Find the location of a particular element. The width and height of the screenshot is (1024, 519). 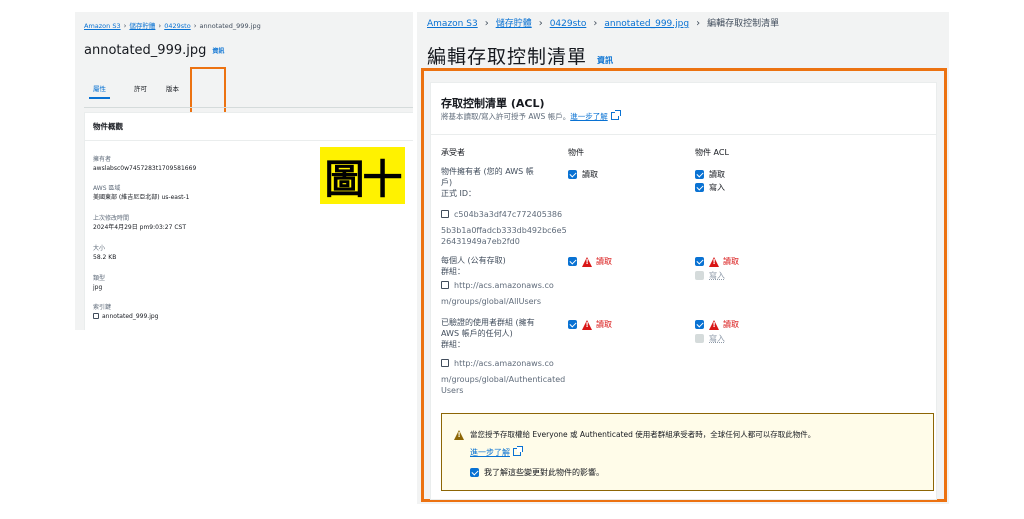

checkbox-everyone-object-read: 讀取 is located at coordinates (590, 261).